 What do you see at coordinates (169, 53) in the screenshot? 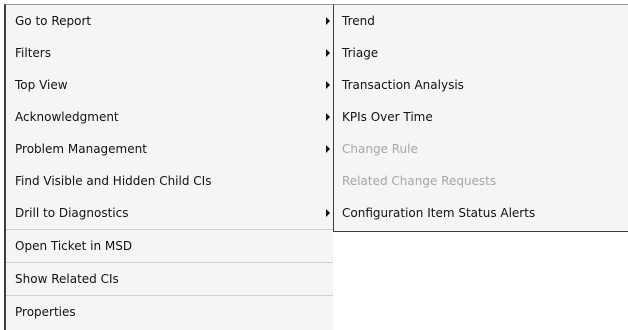
I see `menu-item-filters: Filters` at bounding box center [169, 53].